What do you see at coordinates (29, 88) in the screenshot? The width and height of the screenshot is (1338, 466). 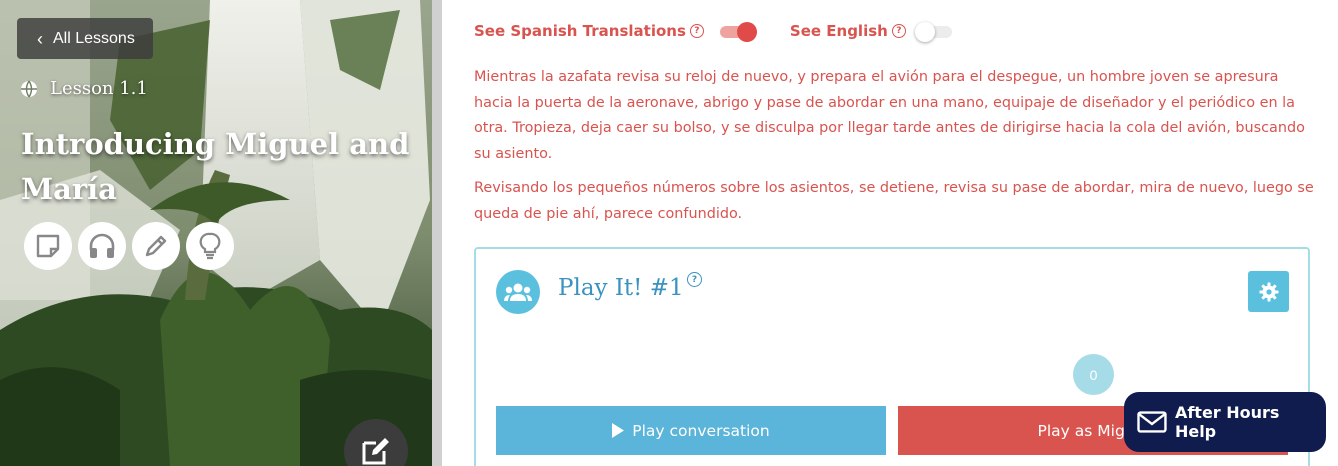 I see `globe-icon` at bounding box center [29, 88].